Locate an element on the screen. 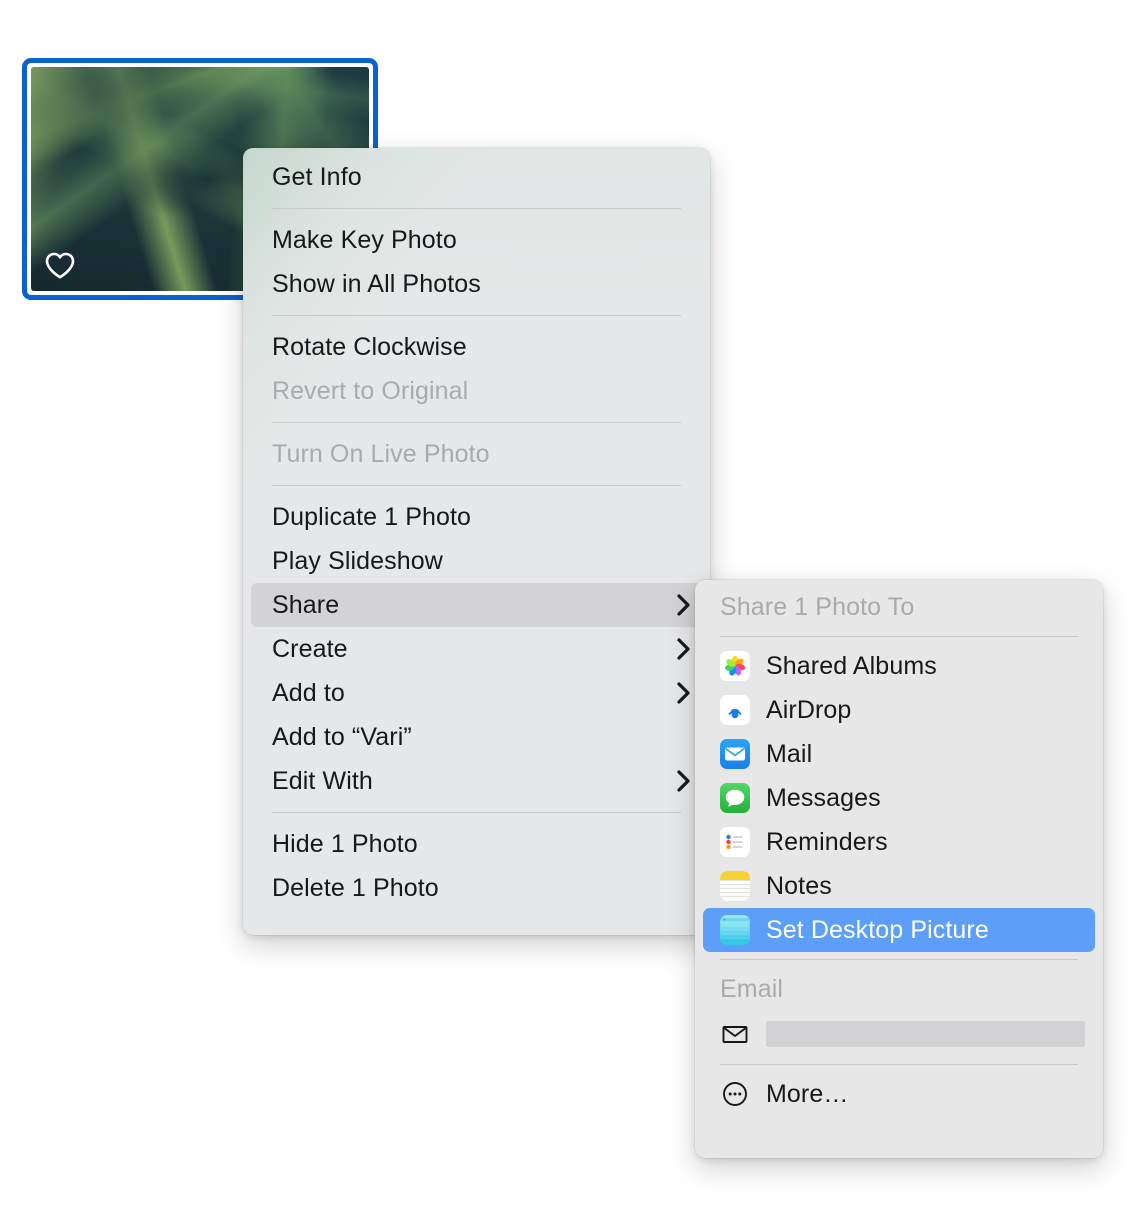  menu-item-label: Add to is located at coordinates (308, 692).